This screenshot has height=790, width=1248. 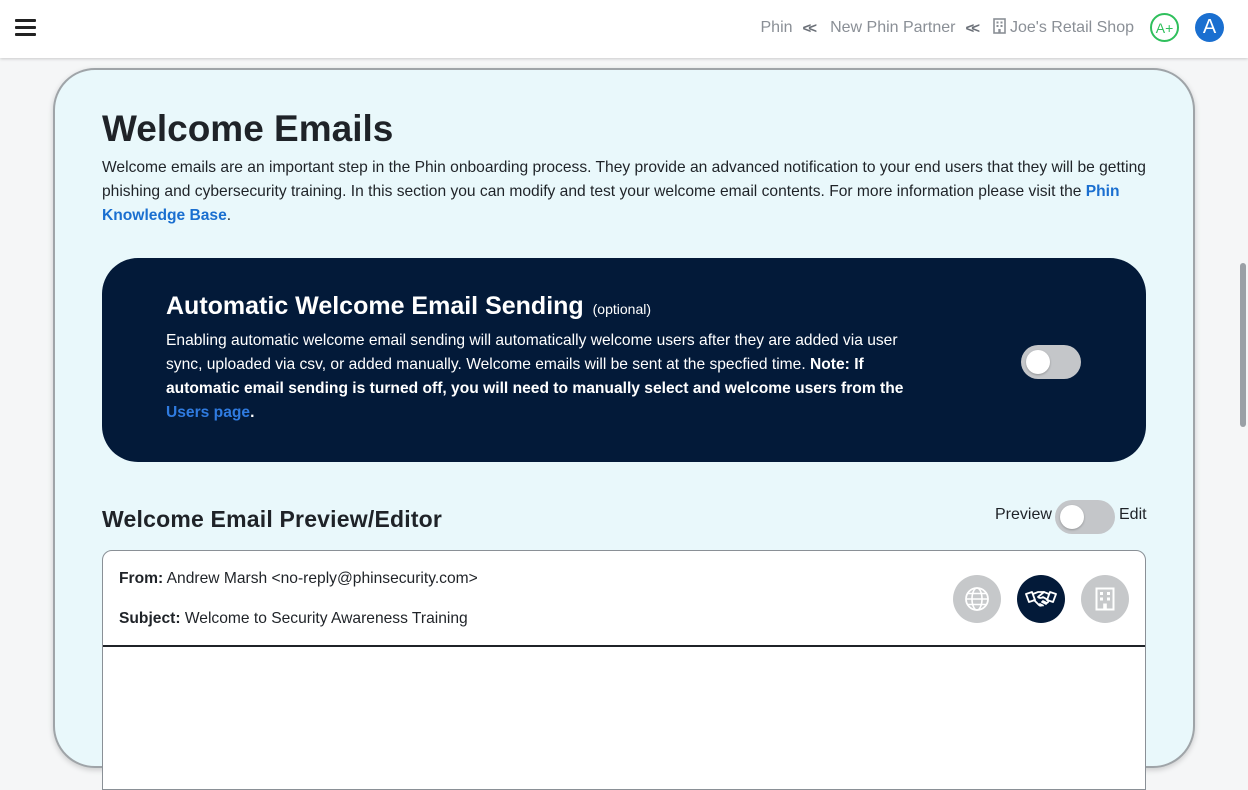 What do you see at coordinates (272, 519) in the screenshot?
I see `editor-title: Welcome Email Preview/Editor` at bounding box center [272, 519].